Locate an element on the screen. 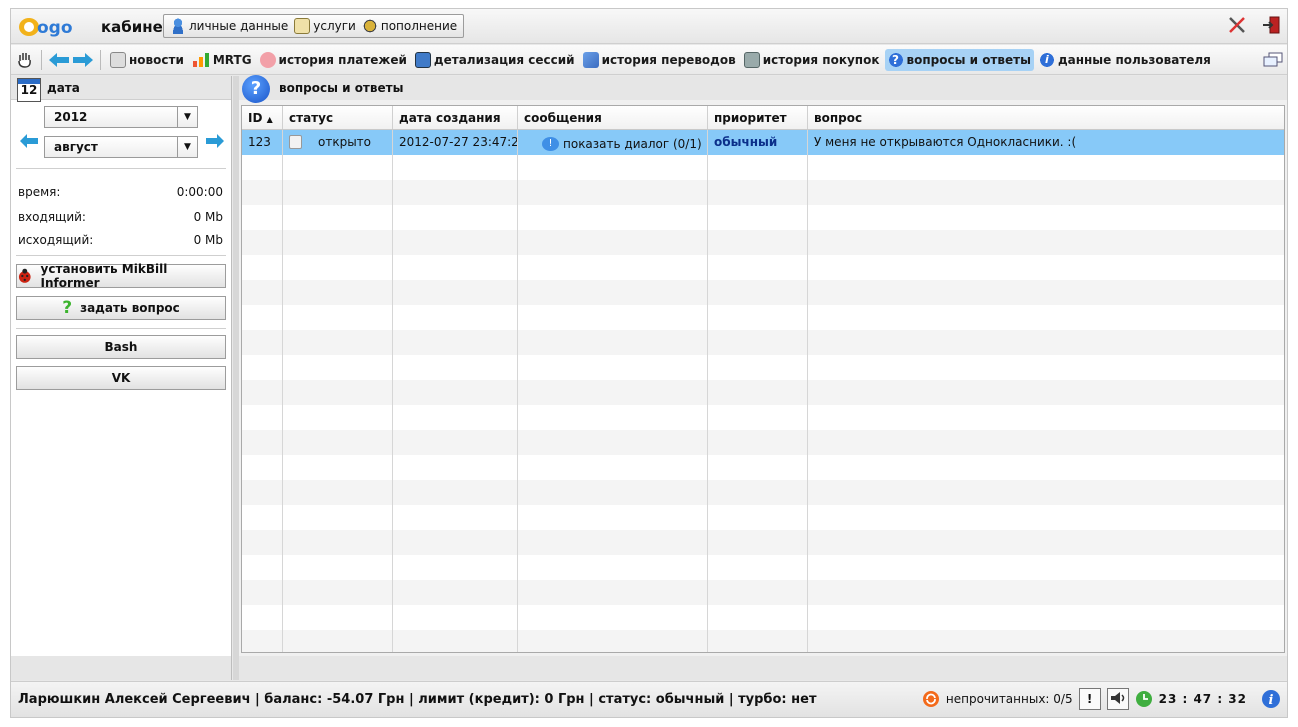  stat-value: 0:00:00 is located at coordinates (199, 192).